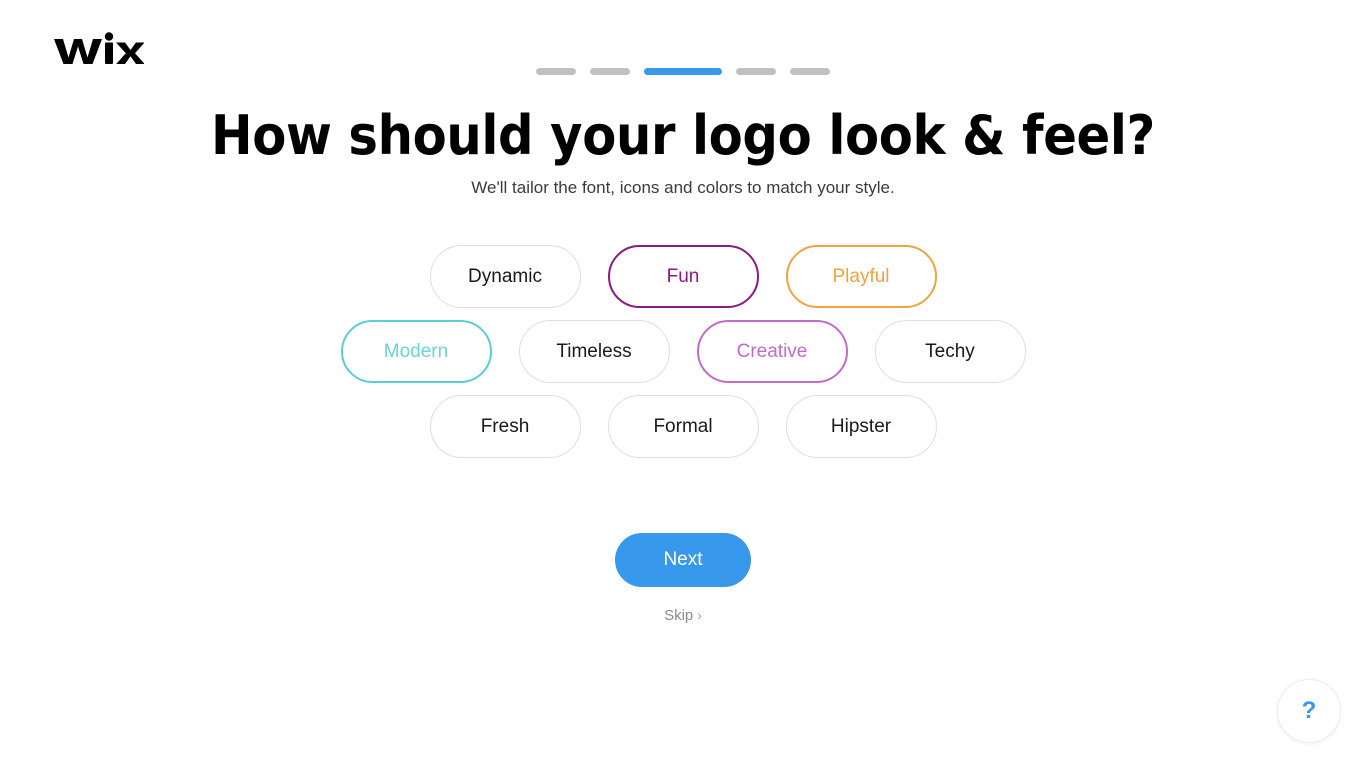 The height and width of the screenshot is (768, 1366). I want to click on chip-formal: Formal, so click(683, 426).